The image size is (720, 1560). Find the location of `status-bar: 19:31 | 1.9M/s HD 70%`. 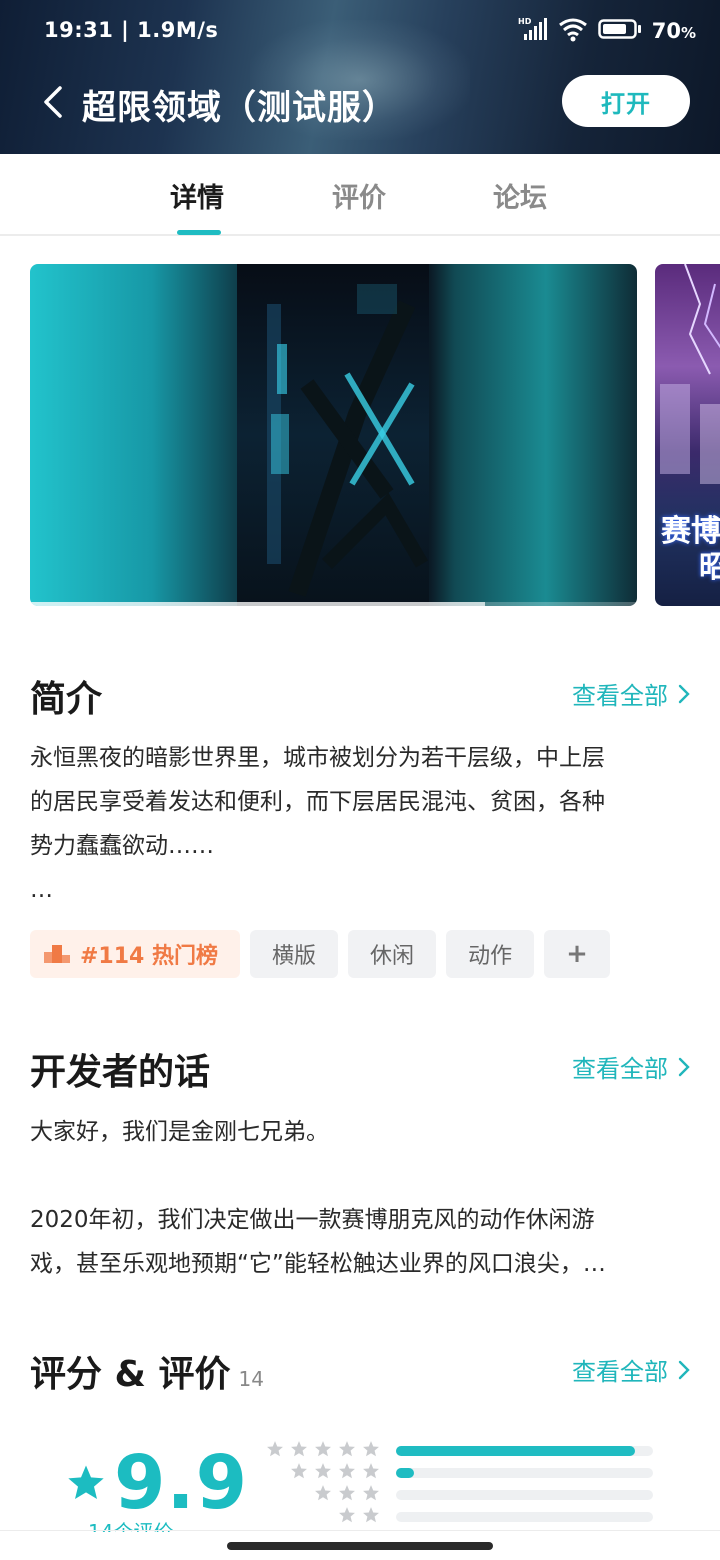

status-bar: 19:31 | 1.9M/s HD 70% is located at coordinates (360, 31).